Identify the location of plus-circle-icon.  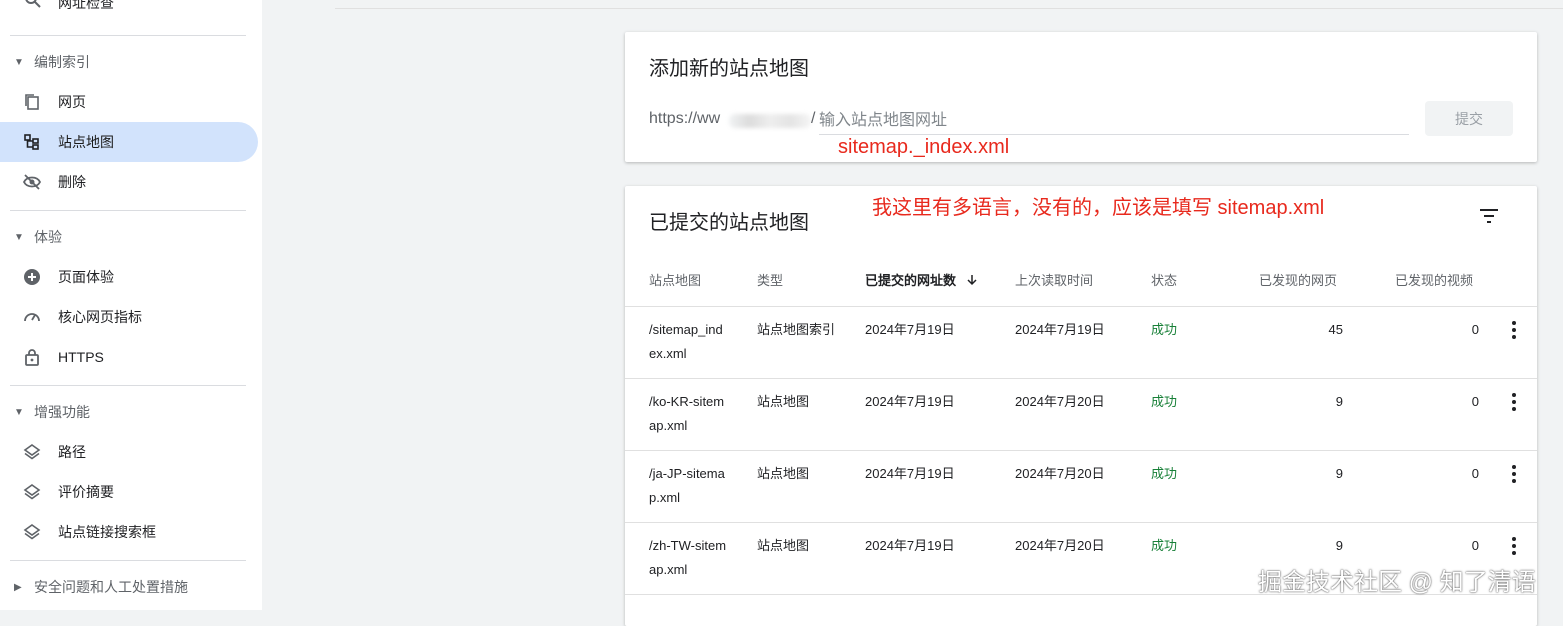
(32, 277).